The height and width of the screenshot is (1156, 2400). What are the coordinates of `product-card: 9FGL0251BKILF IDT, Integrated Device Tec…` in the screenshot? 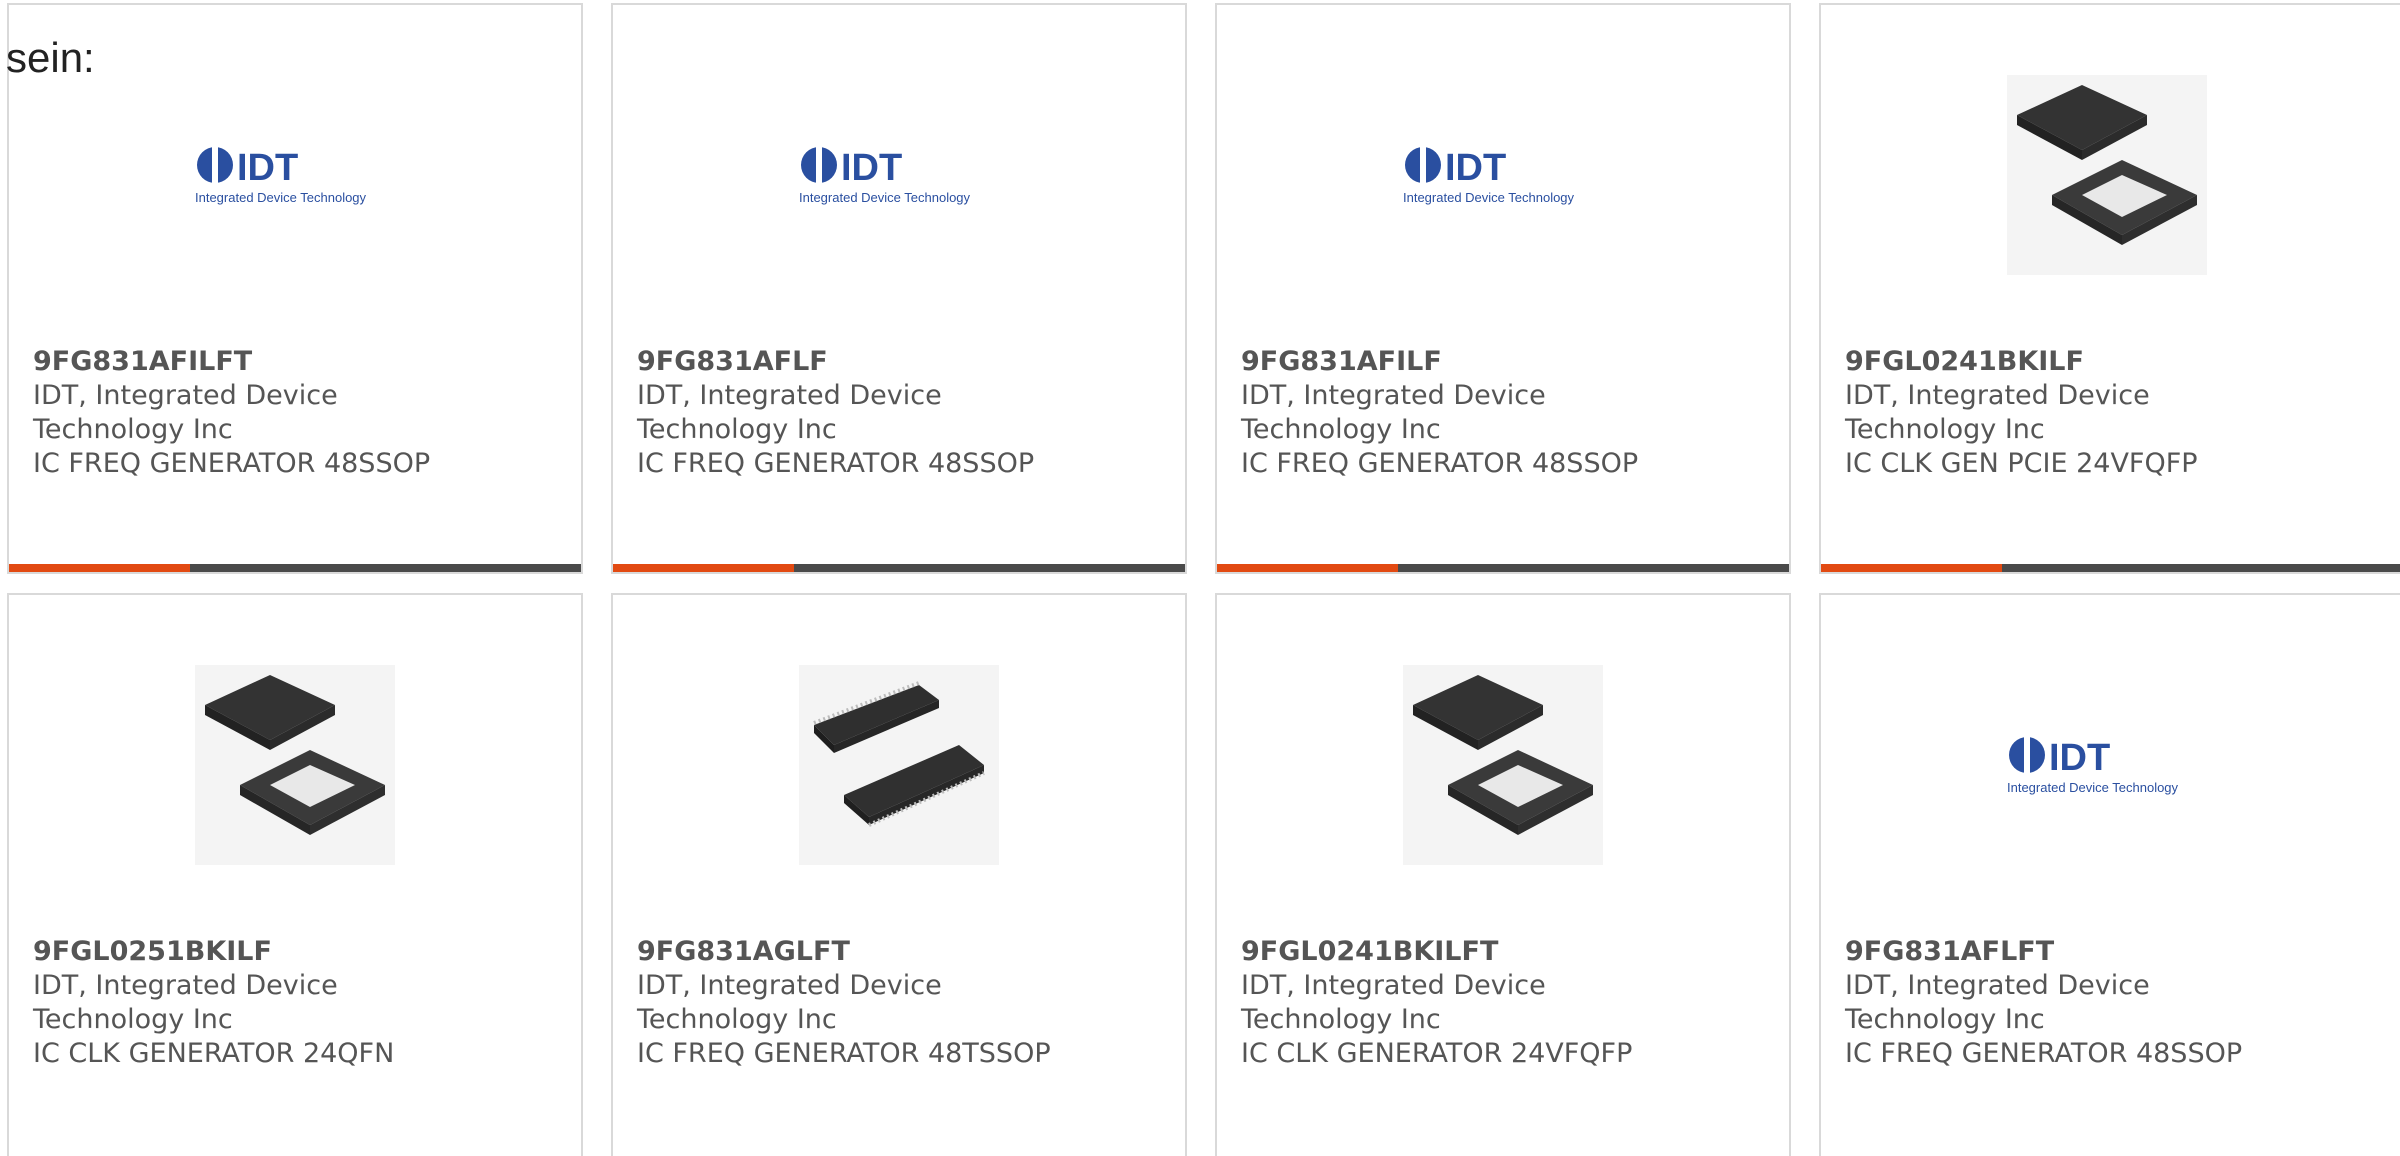 It's located at (295, 874).